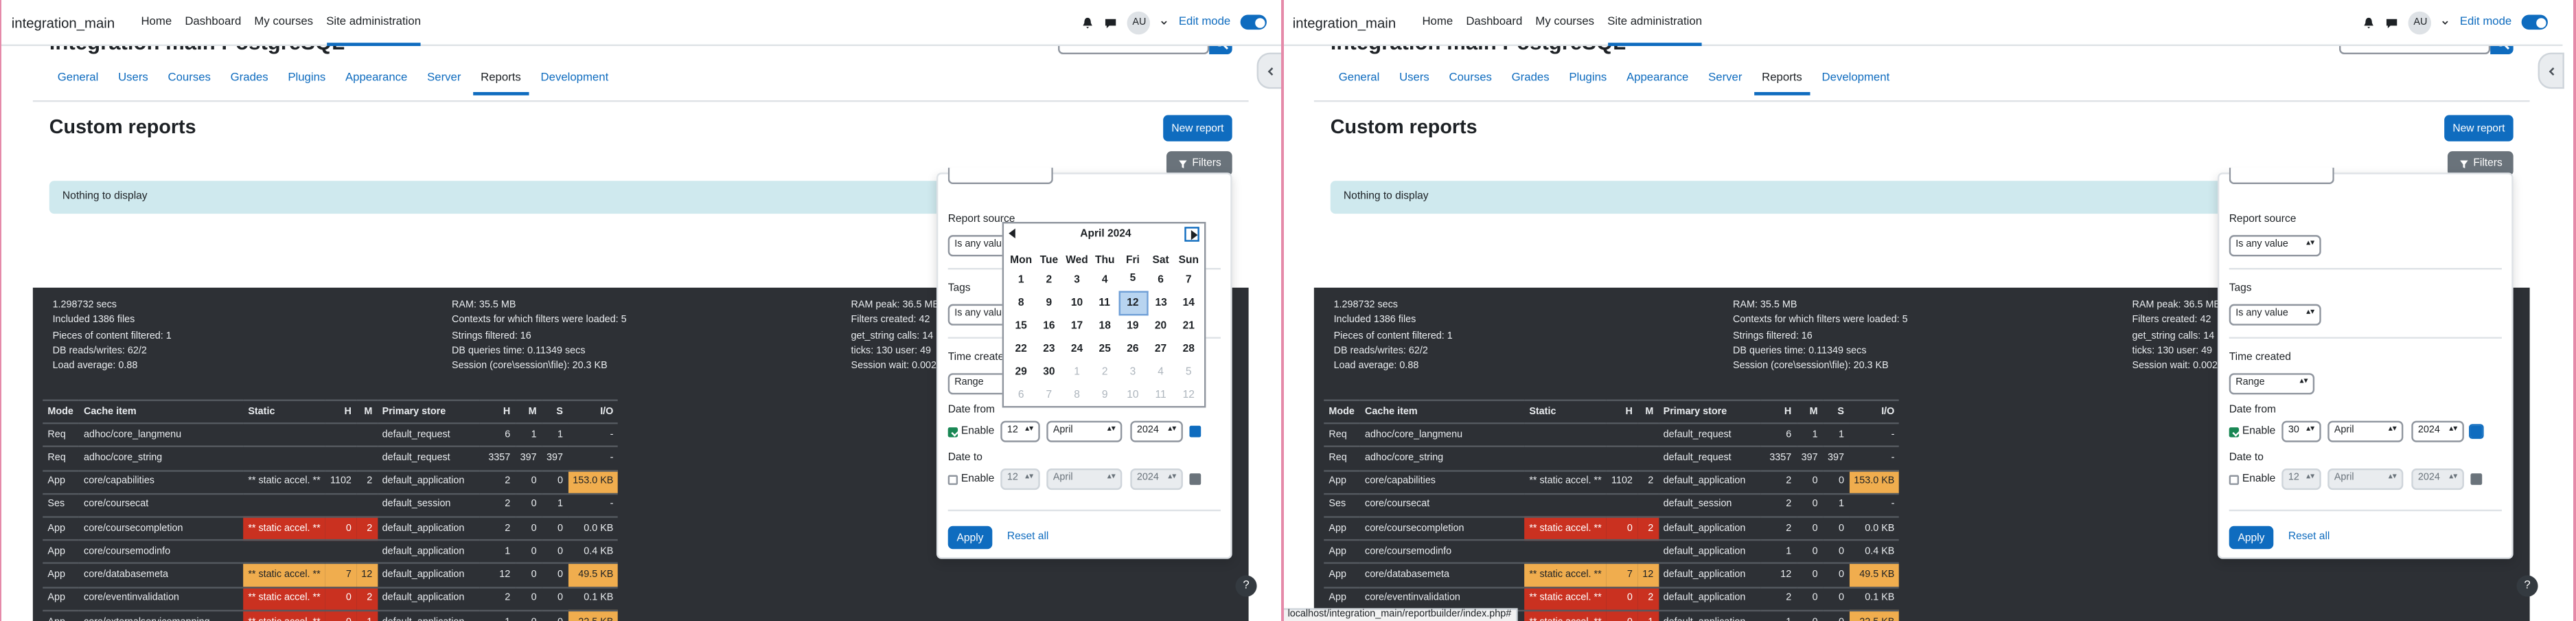  I want to click on tags-select: Is any value ▴▾, so click(2275, 315).